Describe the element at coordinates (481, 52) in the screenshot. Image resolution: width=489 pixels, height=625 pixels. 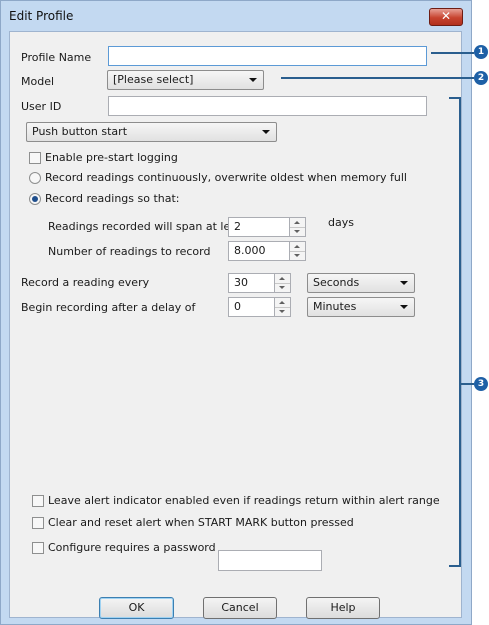
I see `callout-badge-1: 1` at that location.